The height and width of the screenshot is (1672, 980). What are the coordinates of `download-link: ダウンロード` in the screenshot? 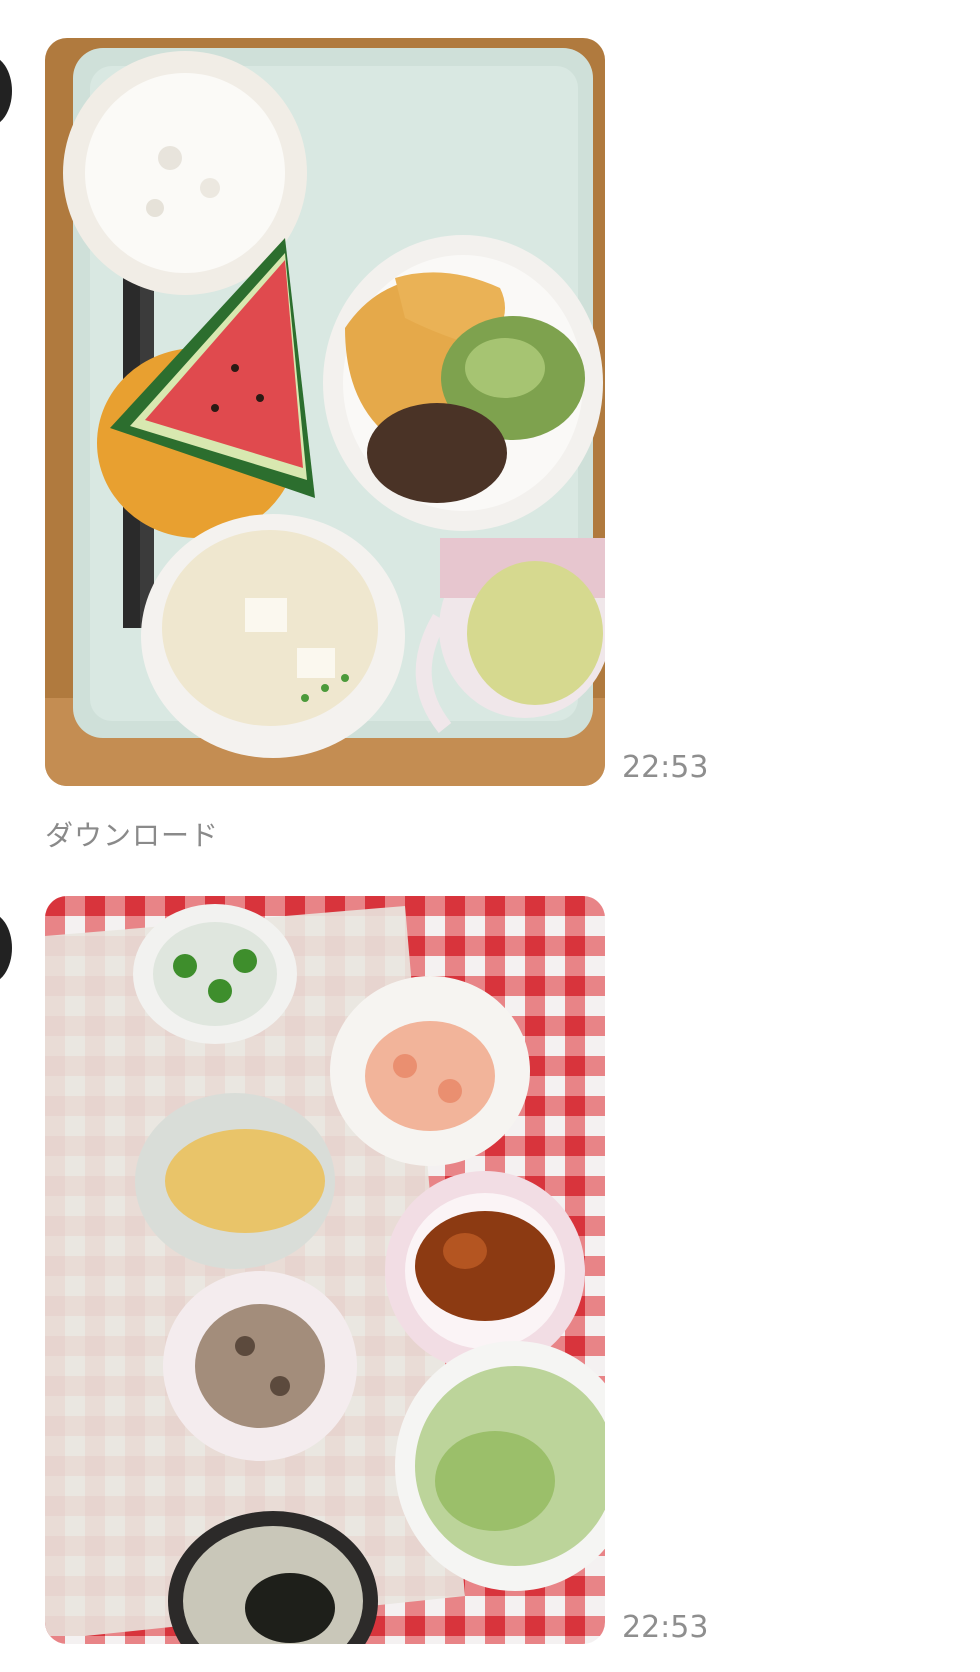 It's located at (132, 834).